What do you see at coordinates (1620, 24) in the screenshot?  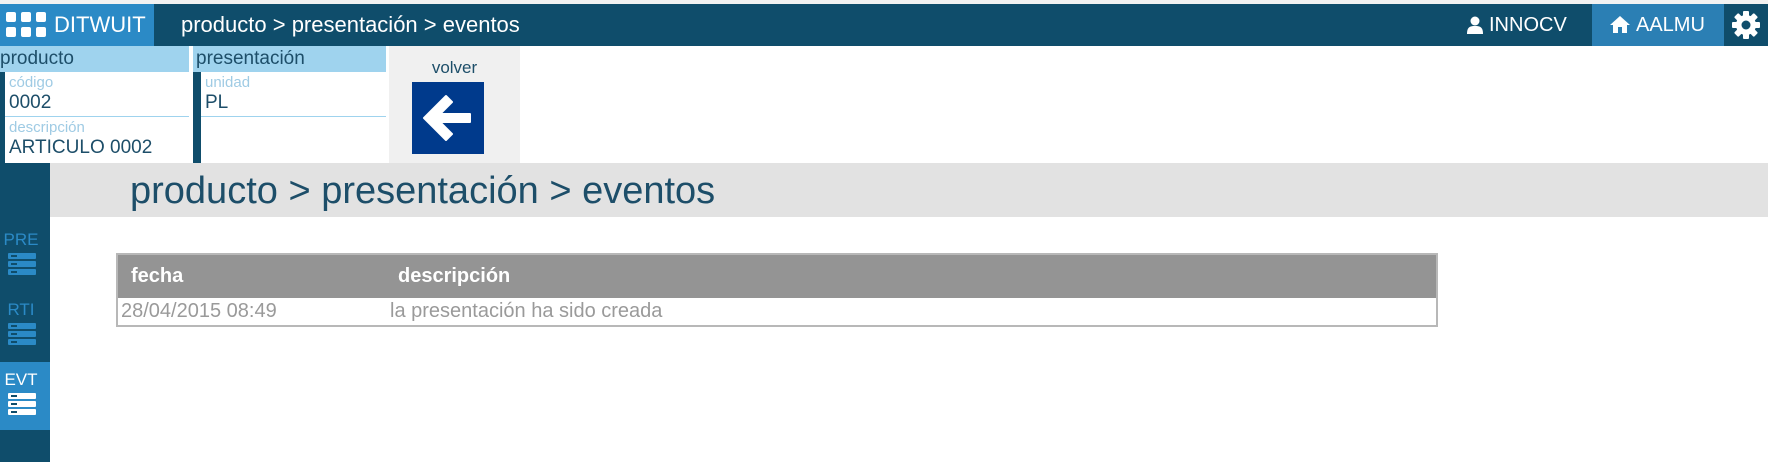 I see `home-icon` at bounding box center [1620, 24].